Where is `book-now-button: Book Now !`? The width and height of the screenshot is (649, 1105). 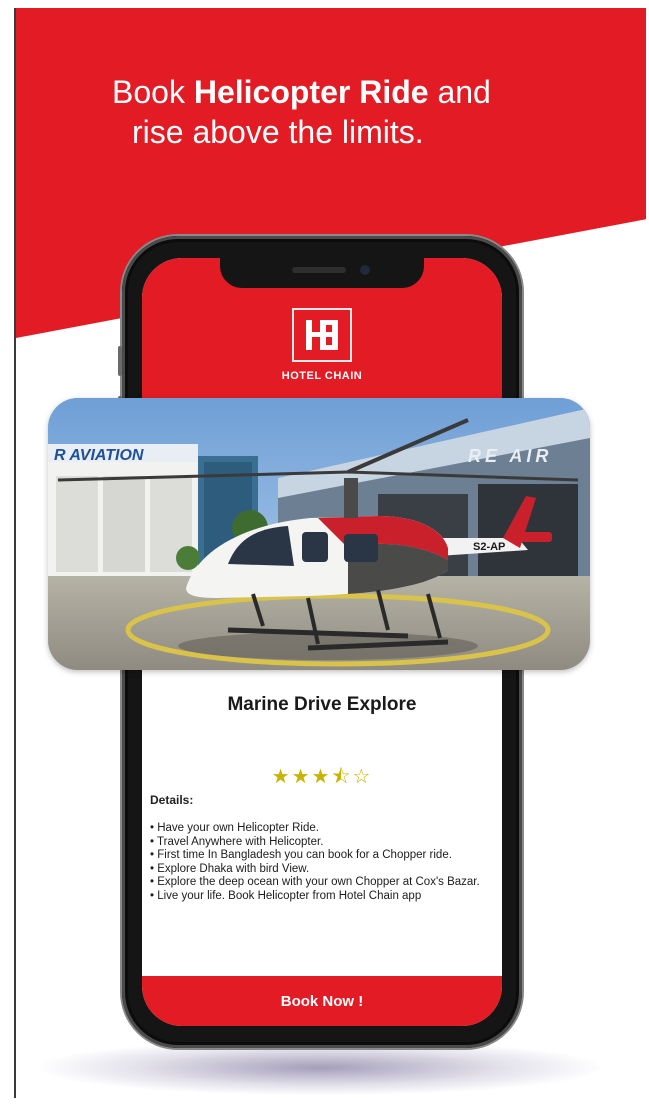
book-now-button: Book Now ! is located at coordinates (322, 1001).